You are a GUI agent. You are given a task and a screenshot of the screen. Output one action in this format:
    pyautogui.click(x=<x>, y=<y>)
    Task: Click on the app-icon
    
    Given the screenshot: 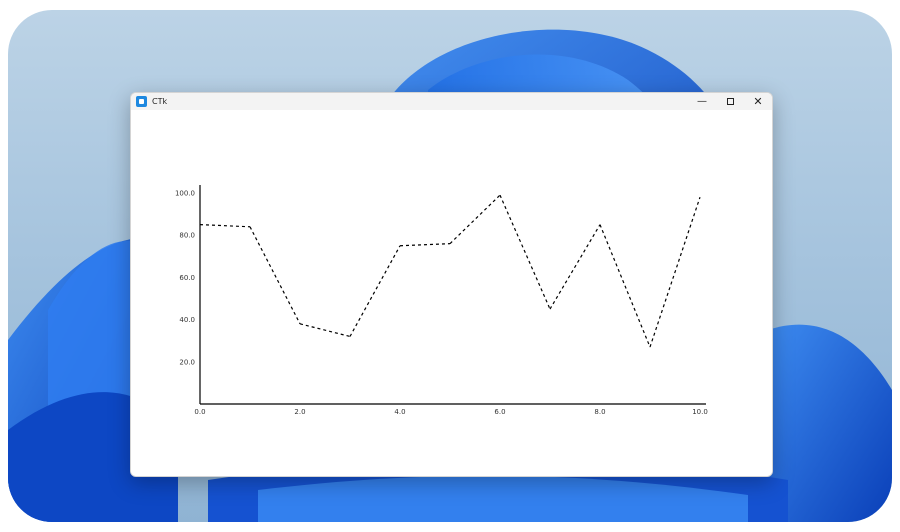 What is the action you would take?
    pyautogui.click(x=141, y=101)
    